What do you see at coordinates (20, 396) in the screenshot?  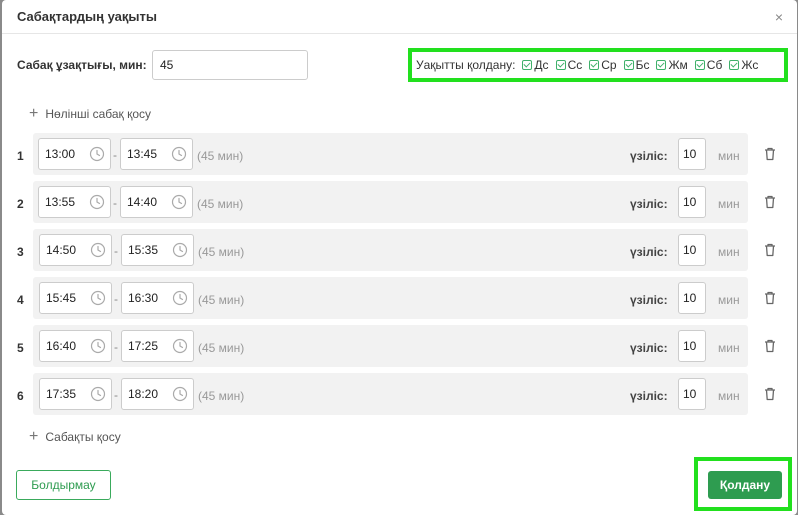 I see `lesson-number: 6` at bounding box center [20, 396].